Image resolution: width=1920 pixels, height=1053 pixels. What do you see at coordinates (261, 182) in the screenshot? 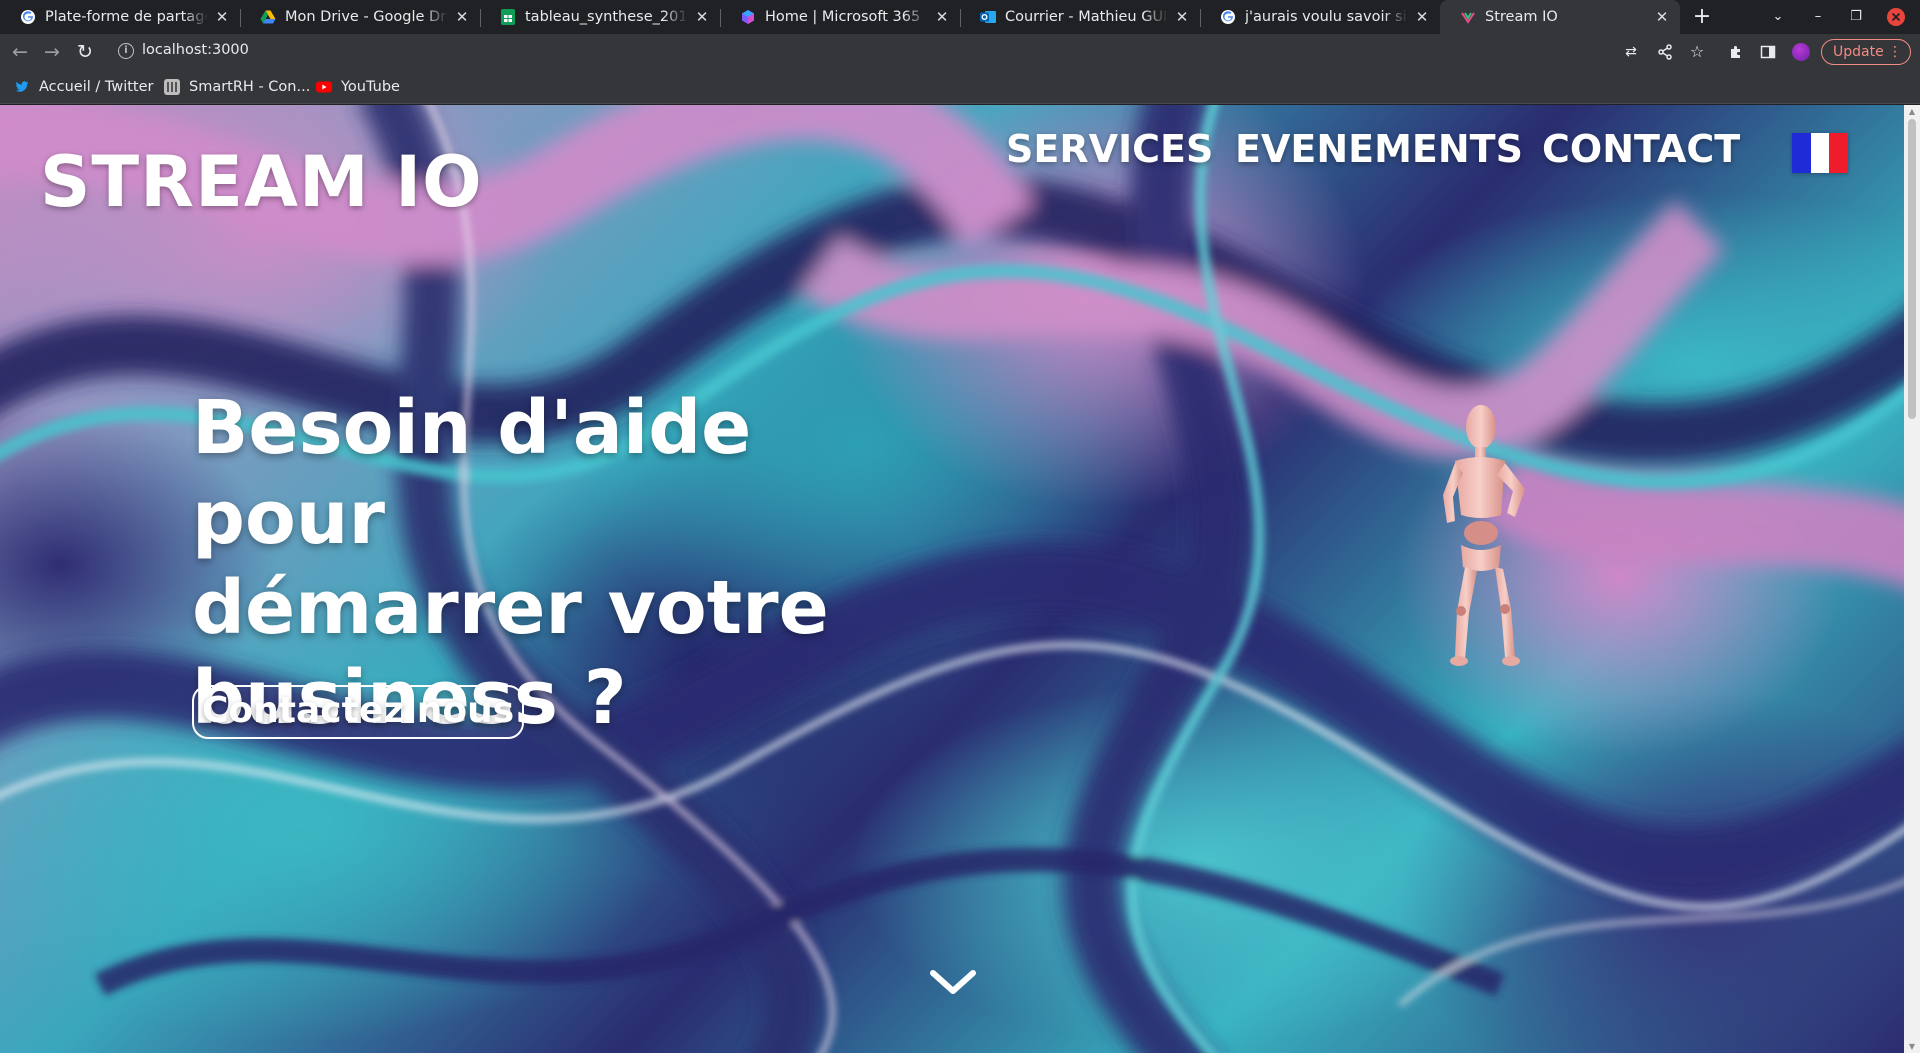
I see `site-logo: STREAM IO` at bounding box center [261, 182].